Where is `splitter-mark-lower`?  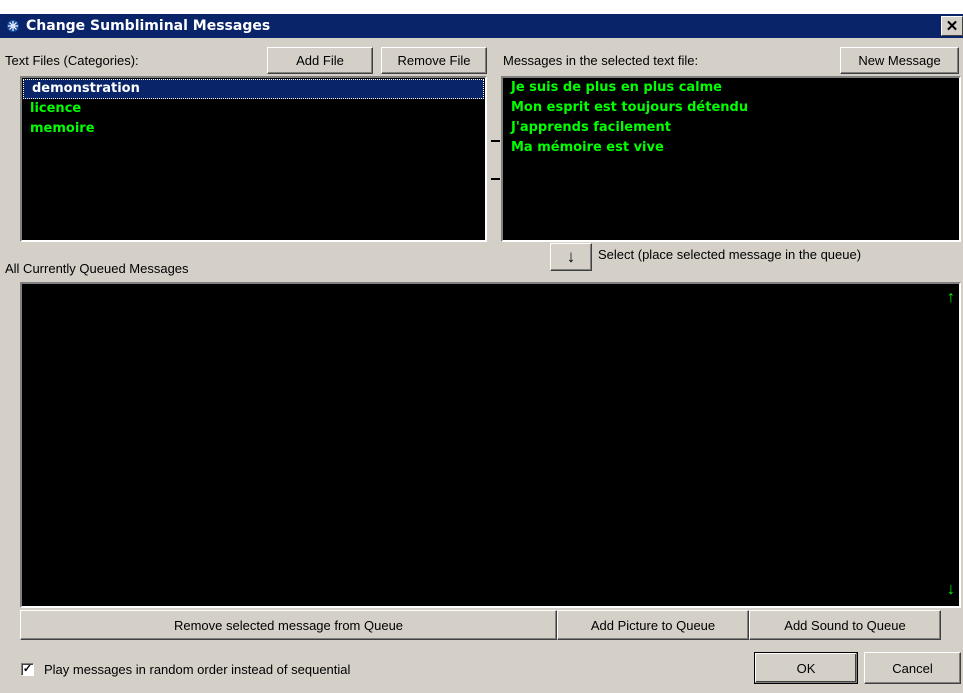 splitter-mark-lower is located at coordinates (495, 179).